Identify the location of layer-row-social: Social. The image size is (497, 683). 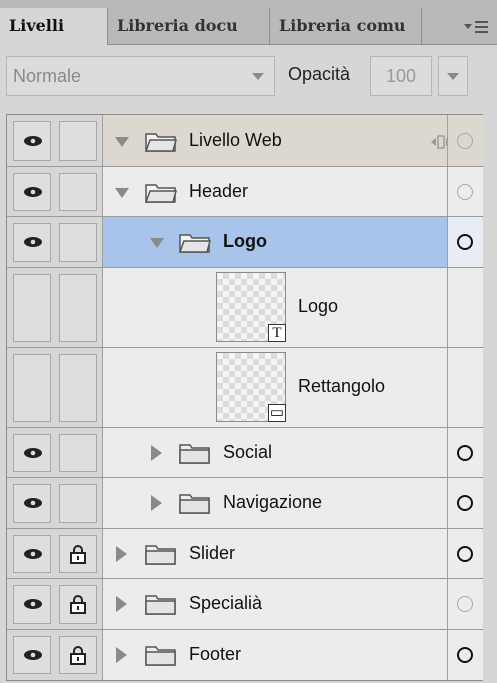
(245, 453).